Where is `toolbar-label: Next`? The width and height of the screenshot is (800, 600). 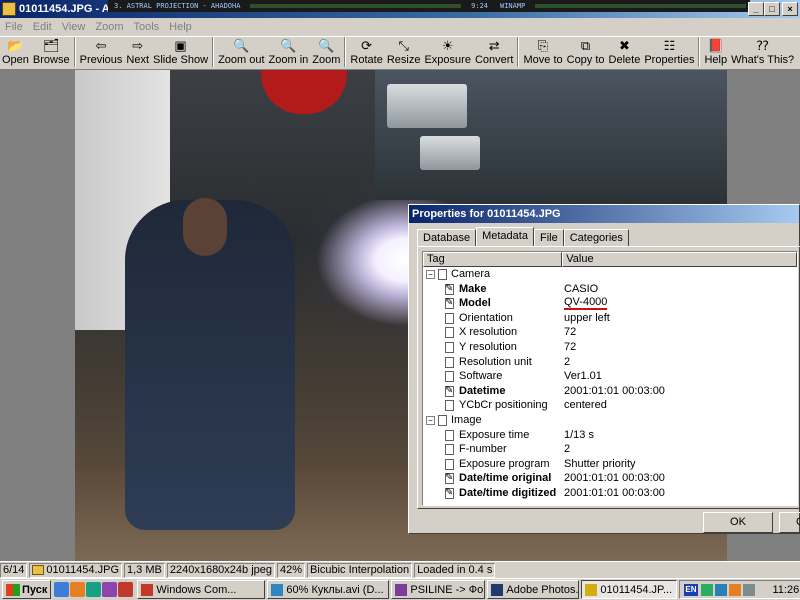 toolbar-label: Next is located at coordinates (138, 60).